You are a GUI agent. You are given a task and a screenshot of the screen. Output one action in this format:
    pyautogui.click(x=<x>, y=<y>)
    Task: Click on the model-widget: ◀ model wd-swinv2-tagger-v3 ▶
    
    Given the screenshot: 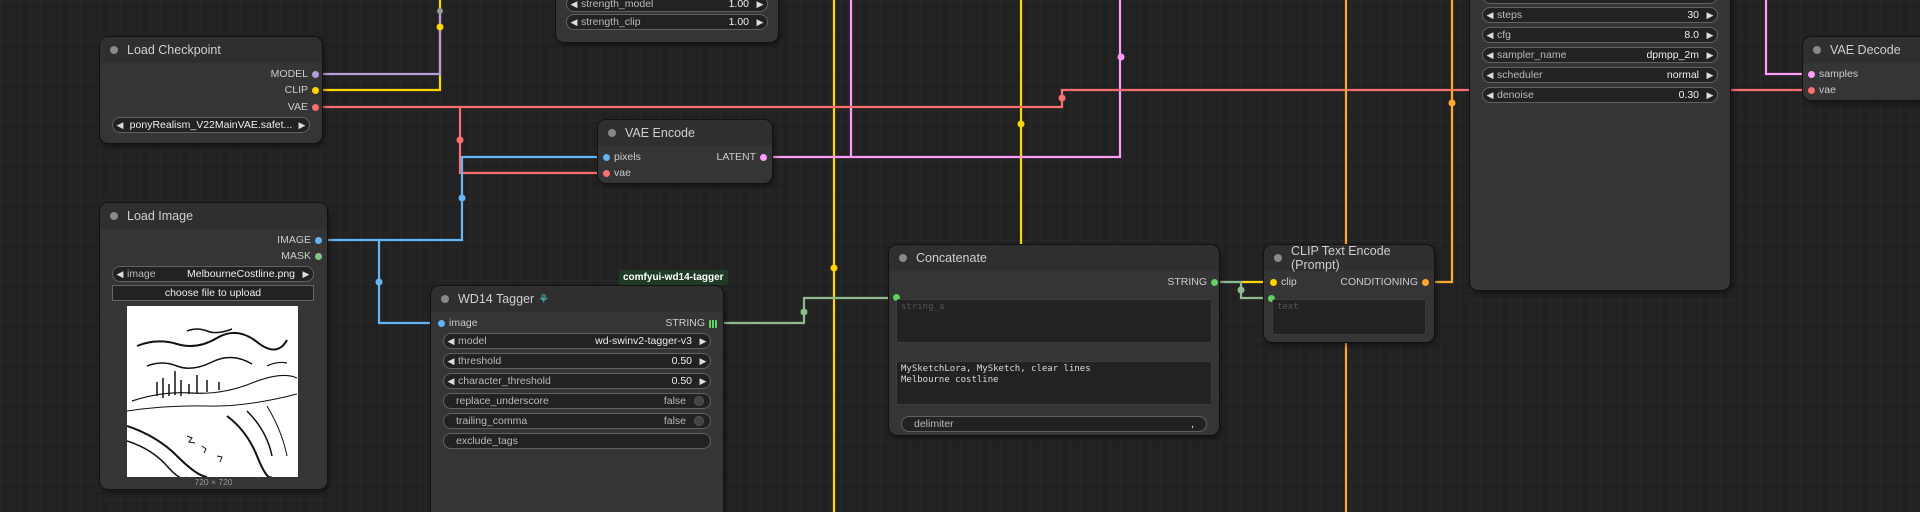 What is the action you would take?
    pyautogui.click(x=577, y=341)
    